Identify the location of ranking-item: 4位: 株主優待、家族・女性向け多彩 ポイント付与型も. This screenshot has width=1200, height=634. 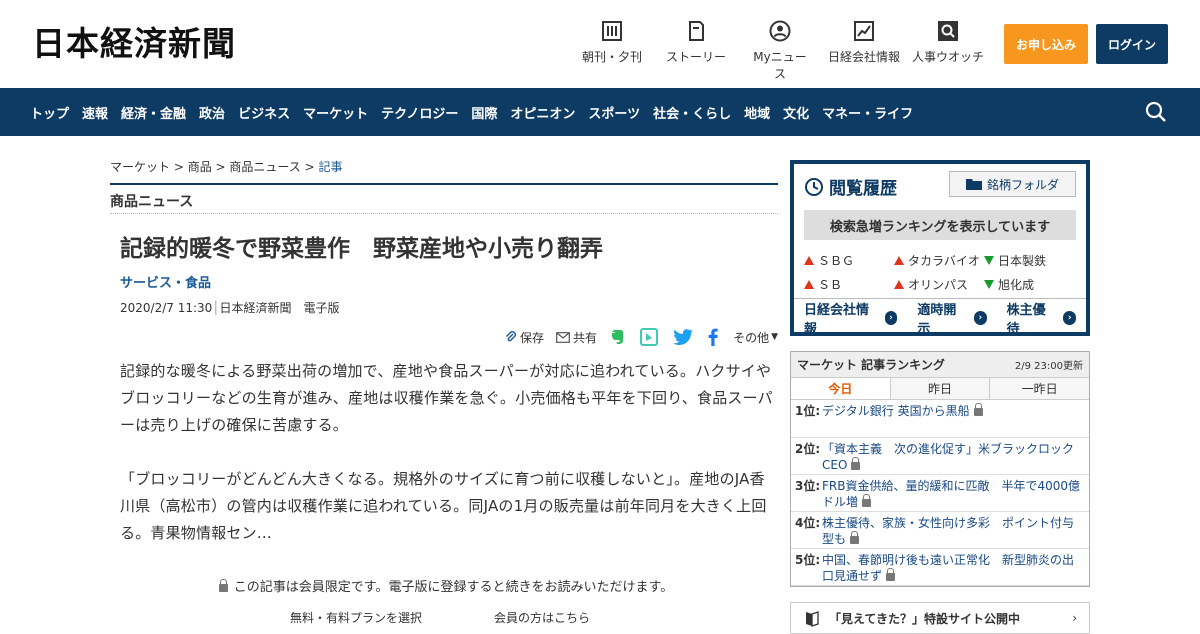
(940, 530).